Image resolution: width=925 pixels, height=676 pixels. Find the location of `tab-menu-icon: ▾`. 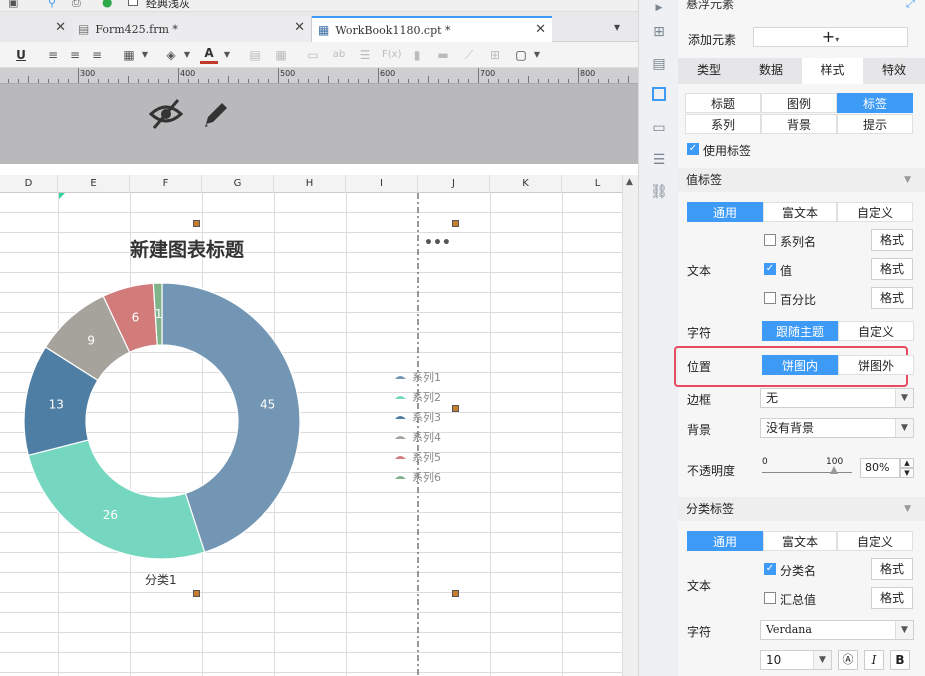

tab-menu-icon: ▾ is located at coordinates (617, 27).